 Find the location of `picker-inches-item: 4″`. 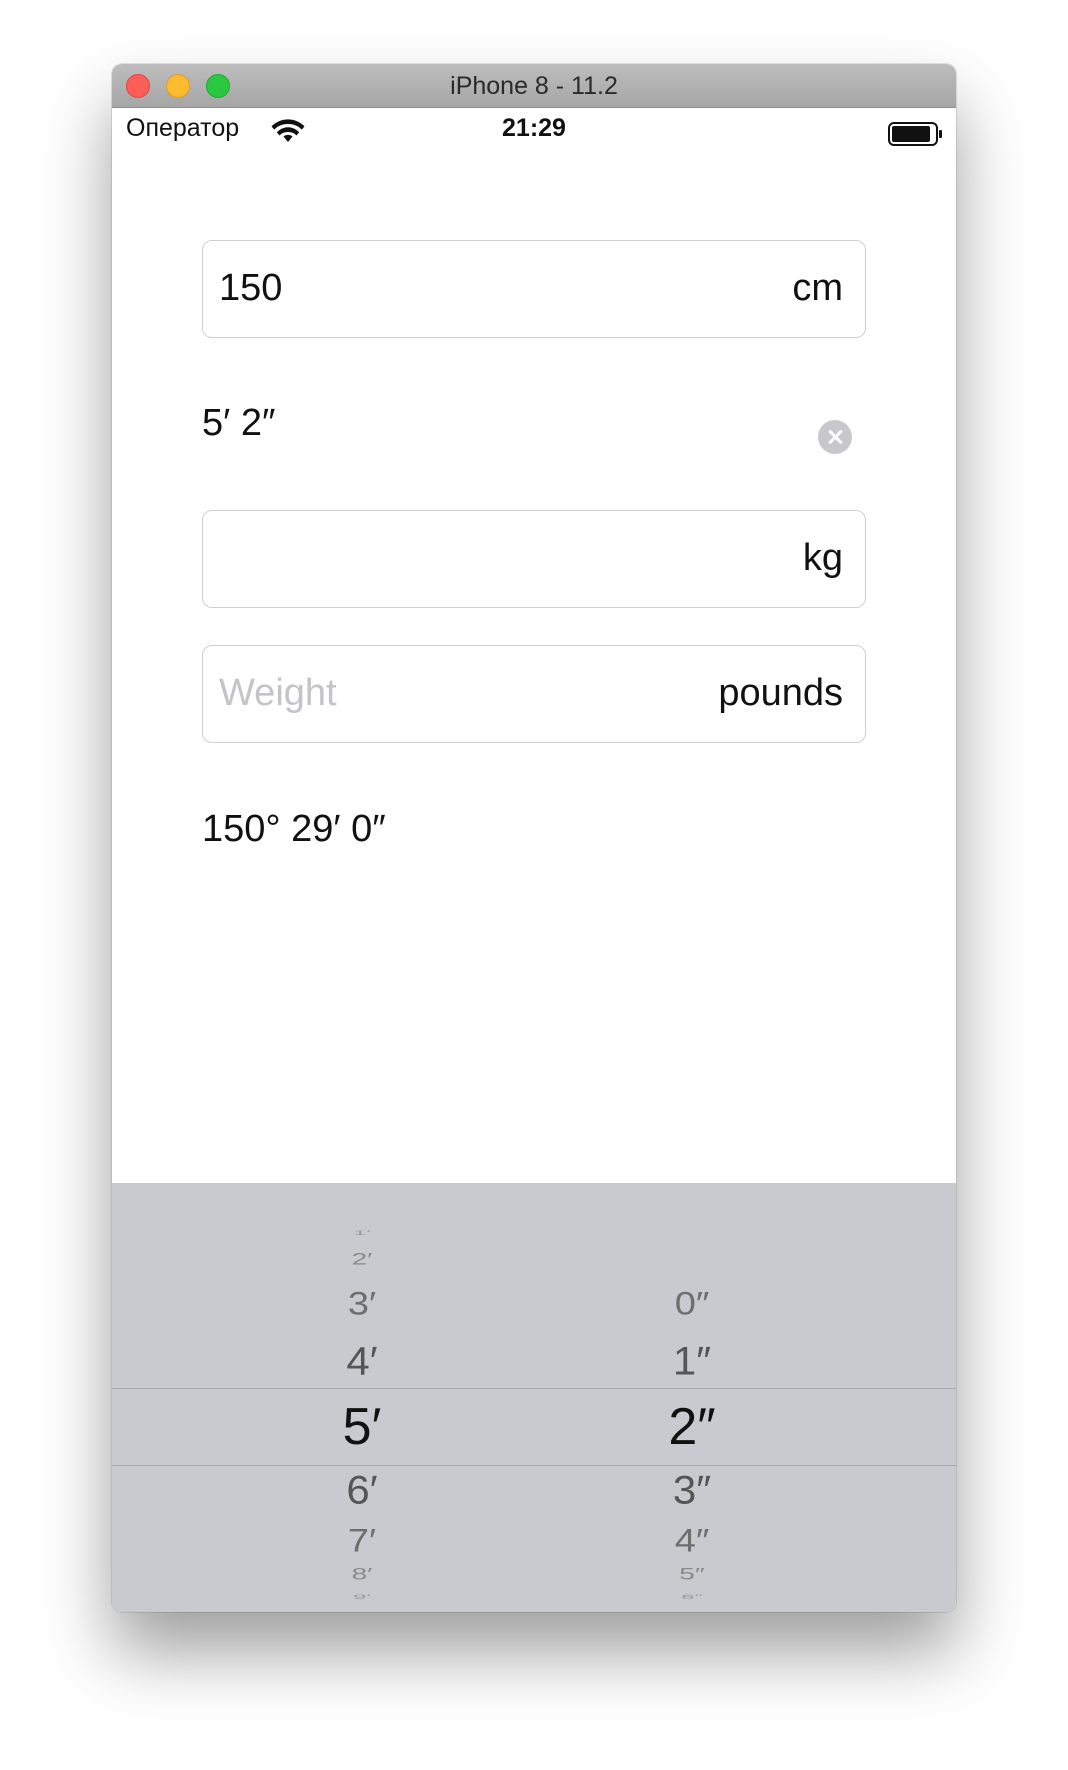

picker-inches-item: 4″ is located at coordinates (692, 1541).